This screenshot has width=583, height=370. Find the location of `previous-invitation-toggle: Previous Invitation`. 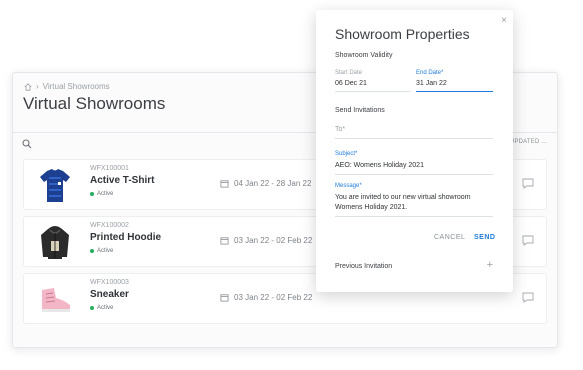

previous-invitation-toggle: Previous Invitation is located at coordinates (363, 266).